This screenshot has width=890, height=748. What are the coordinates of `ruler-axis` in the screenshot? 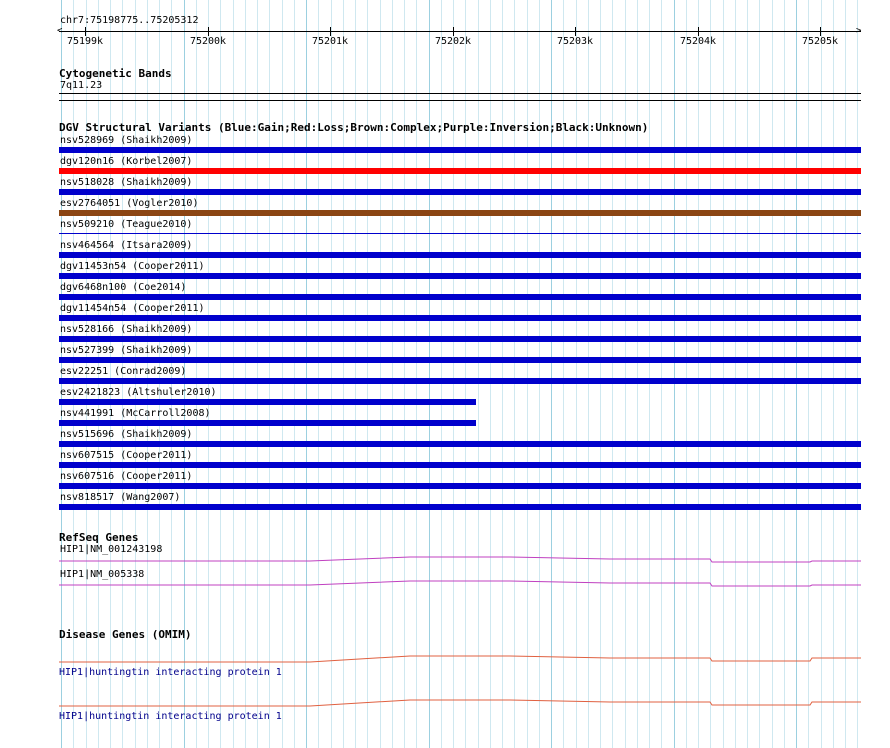 It's located at (460, 31).